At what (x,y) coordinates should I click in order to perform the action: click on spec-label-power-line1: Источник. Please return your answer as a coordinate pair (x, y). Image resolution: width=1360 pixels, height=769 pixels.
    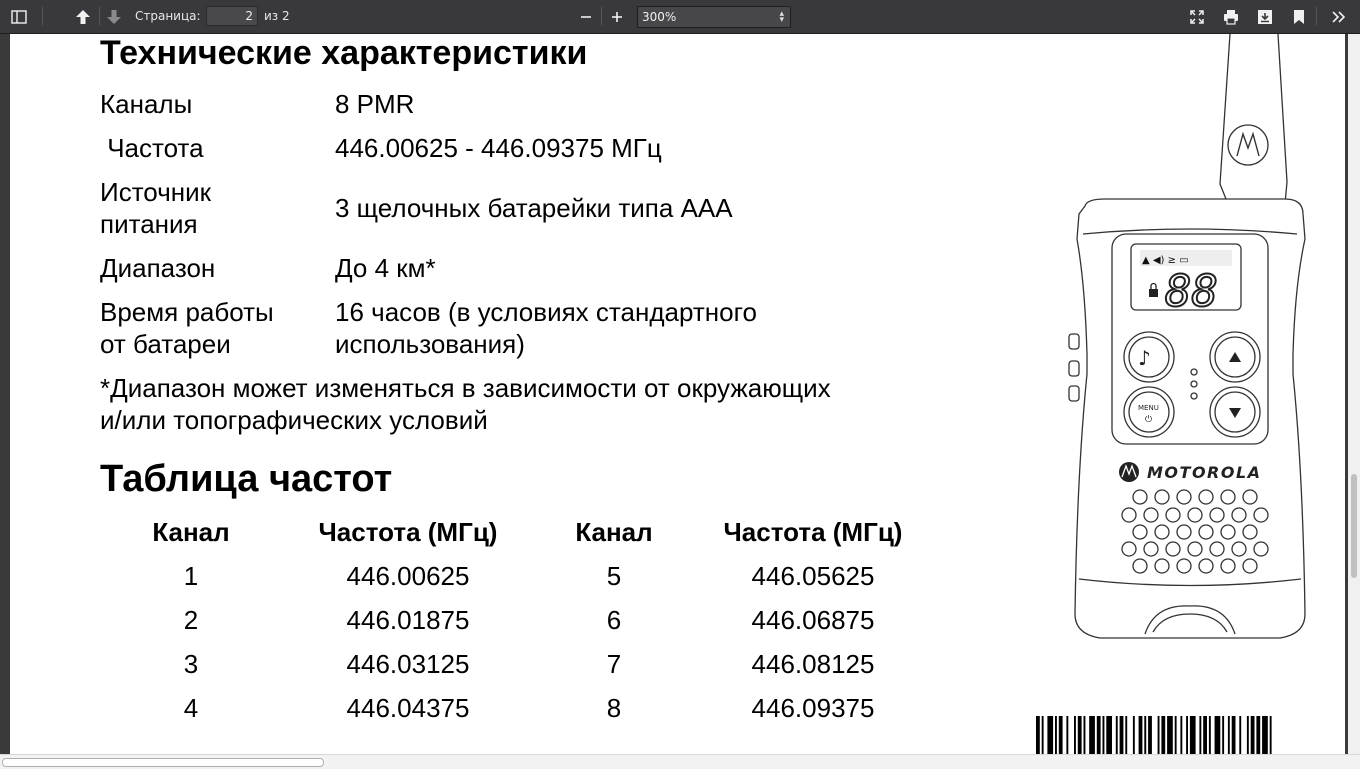
    Looking at the image, I should click on (155, 192).